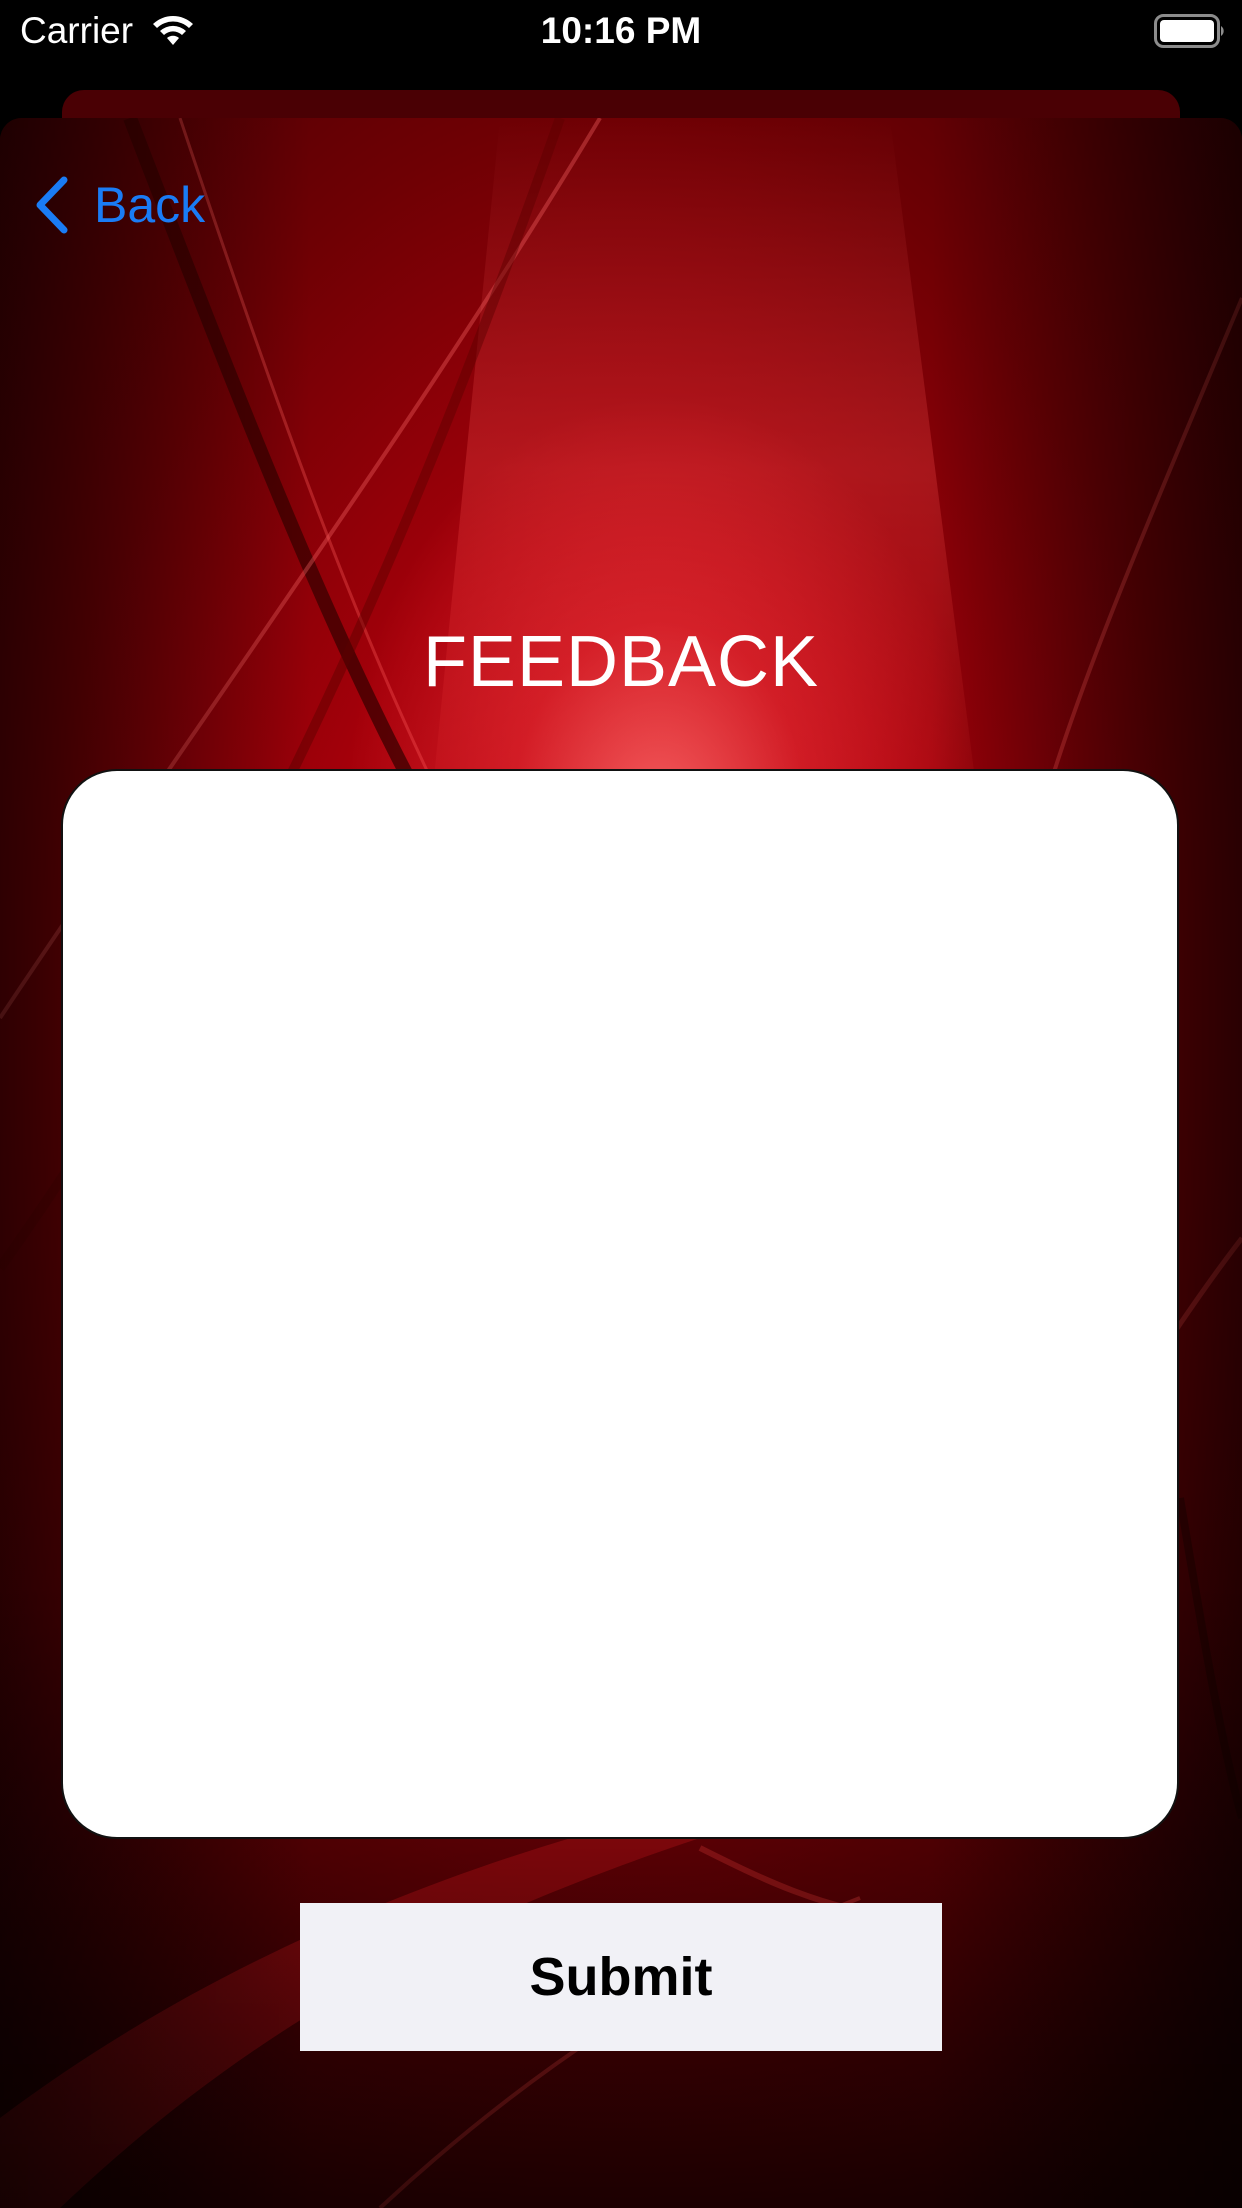 This screenshot has width=1242, height=2208. Describe the element at coordinates (52, 205) in the screenshot. I see `chevron-left-icon` at that location.